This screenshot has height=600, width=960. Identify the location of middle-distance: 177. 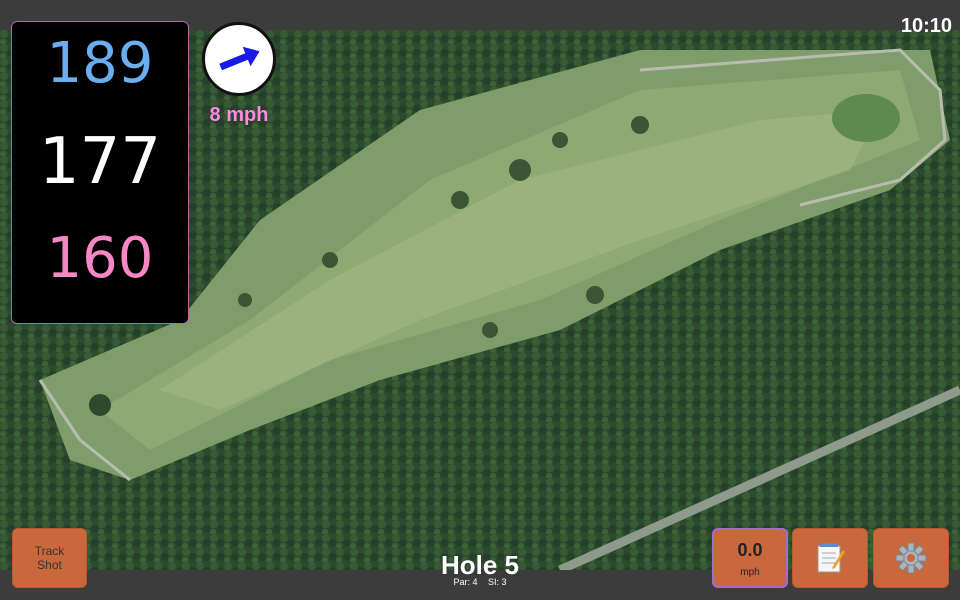
(100, 162).